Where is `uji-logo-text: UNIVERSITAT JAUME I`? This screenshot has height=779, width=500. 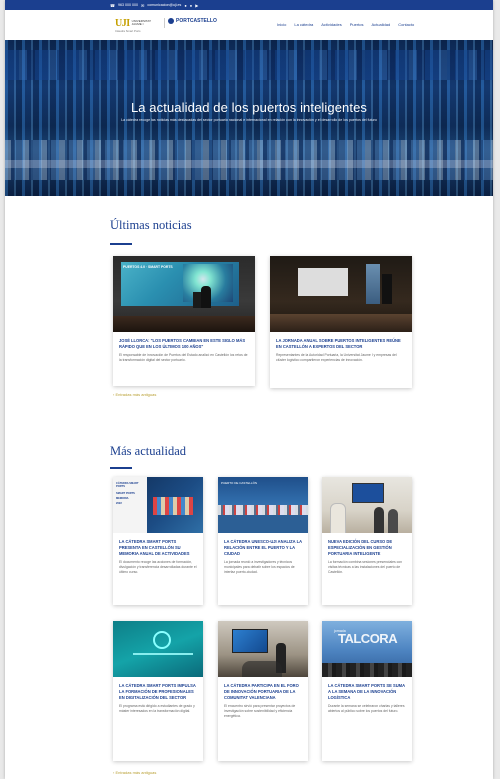 uji-logo-text: UNIVERSITAT JAUME I is located at coordinates (141, 22).